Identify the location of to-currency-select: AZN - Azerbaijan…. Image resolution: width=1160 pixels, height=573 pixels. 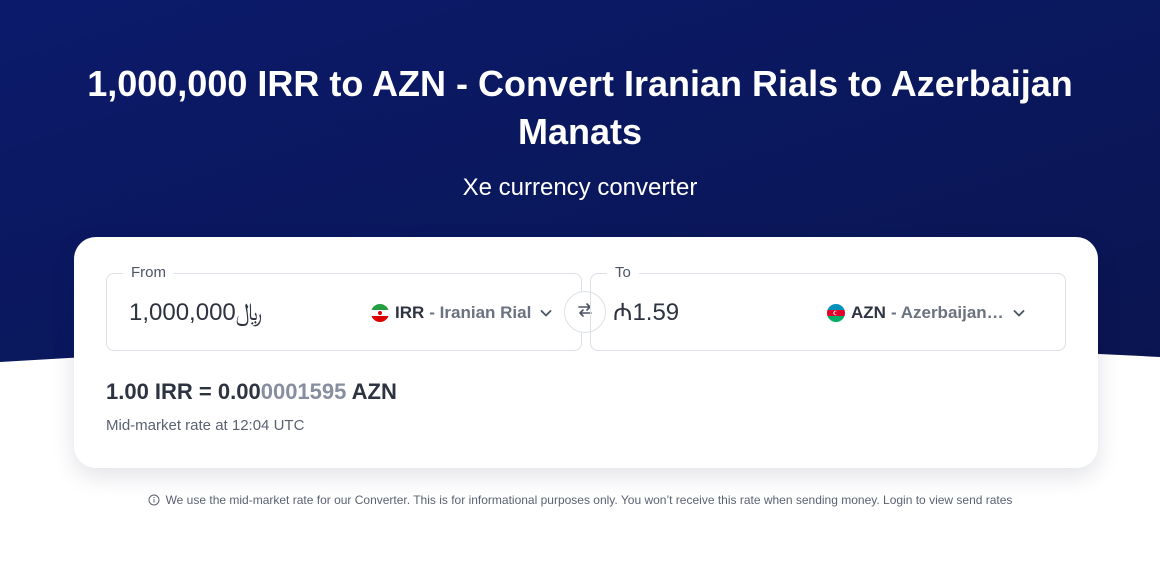
(926, 313).